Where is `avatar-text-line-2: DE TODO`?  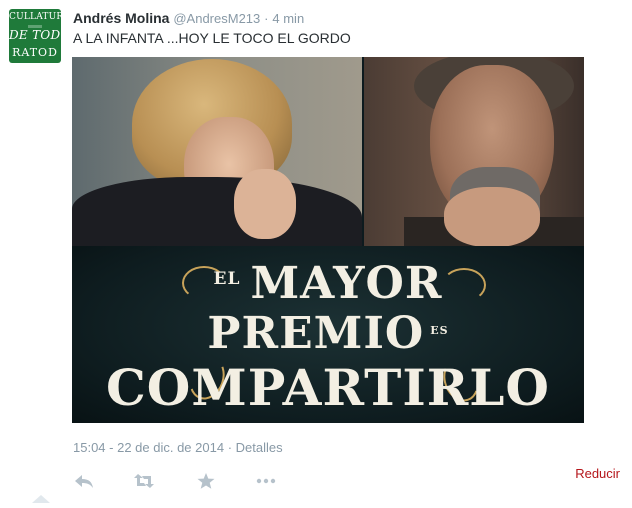
avatar-text-line-2: DE TODO is located at coordinates (35, 35).